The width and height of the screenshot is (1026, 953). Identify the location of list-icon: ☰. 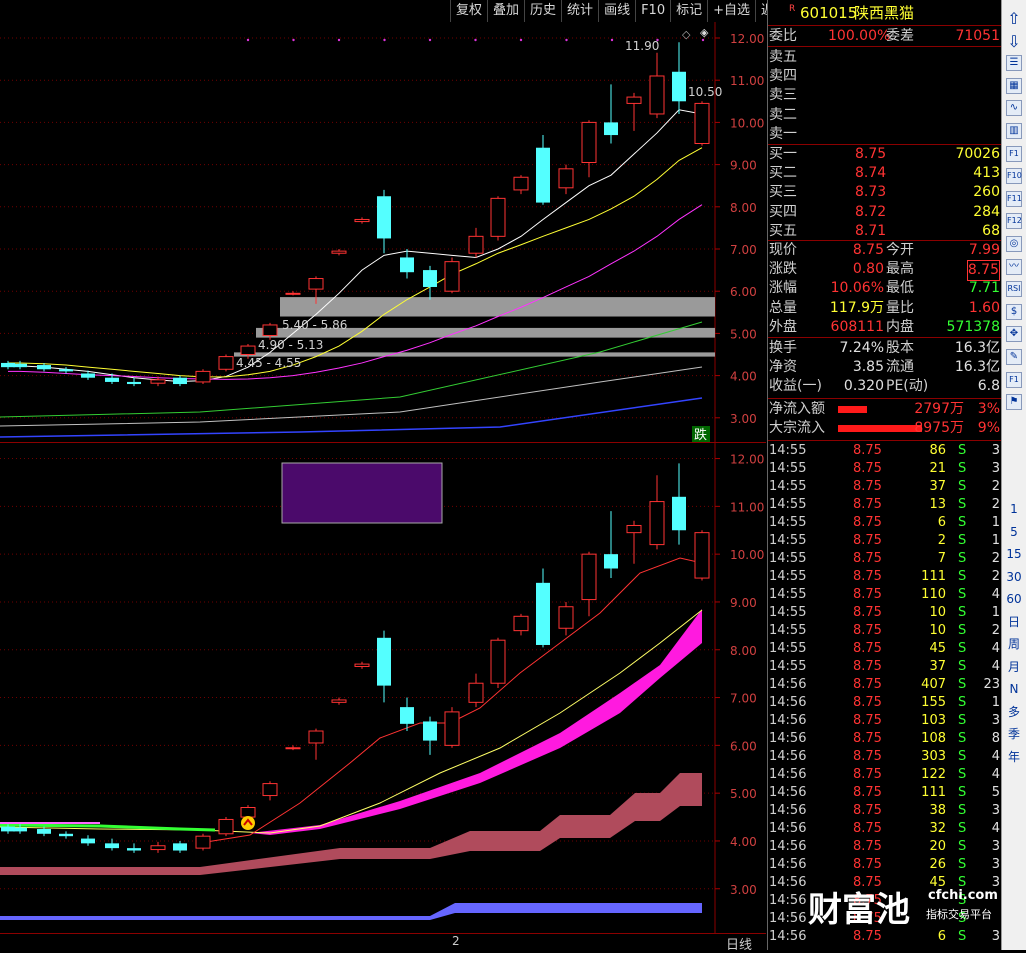
(1014, 63).